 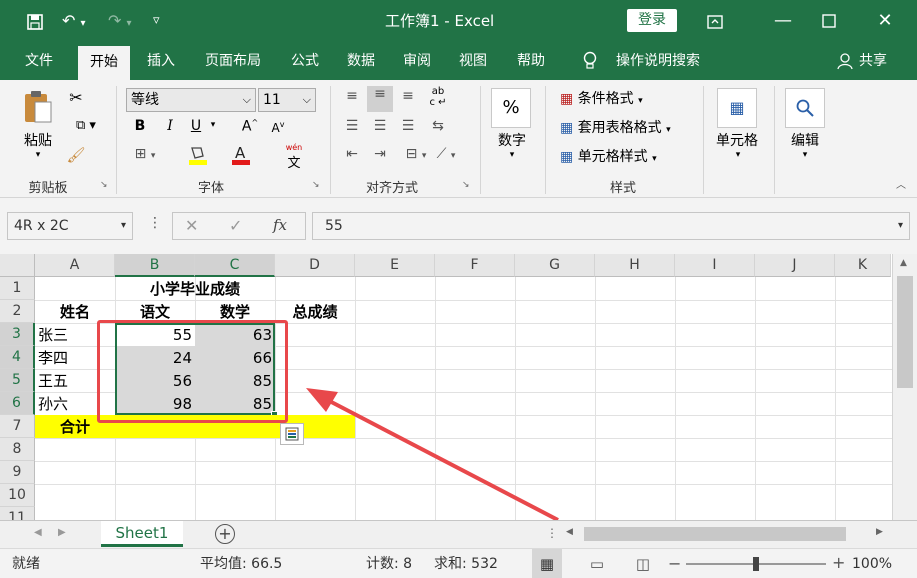 I want to click on row-header: 9, so click(x=17, y=472).